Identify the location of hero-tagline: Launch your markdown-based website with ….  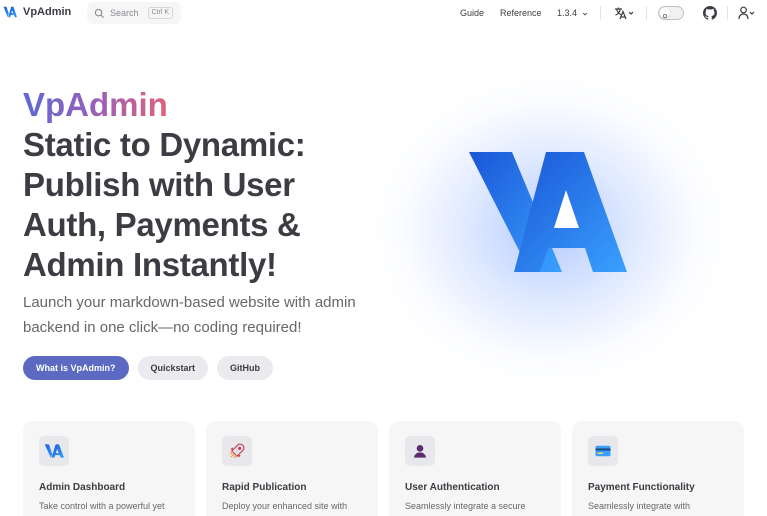
(189, 315).